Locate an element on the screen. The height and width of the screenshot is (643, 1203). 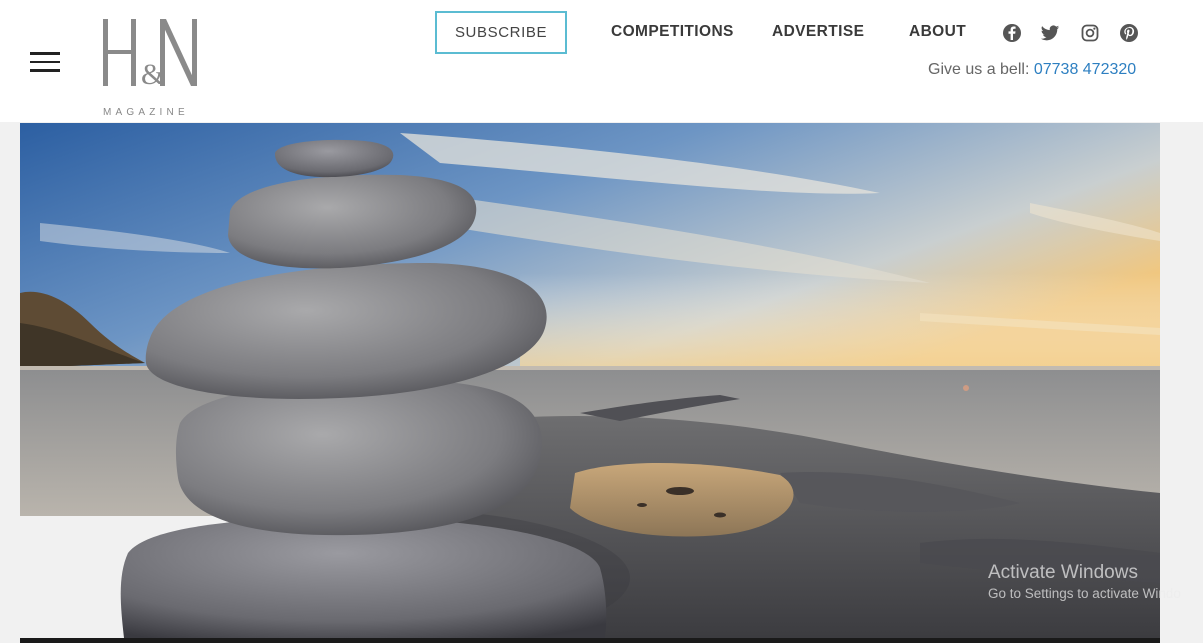
instagram-icon is located at coordinates (1090, 33).